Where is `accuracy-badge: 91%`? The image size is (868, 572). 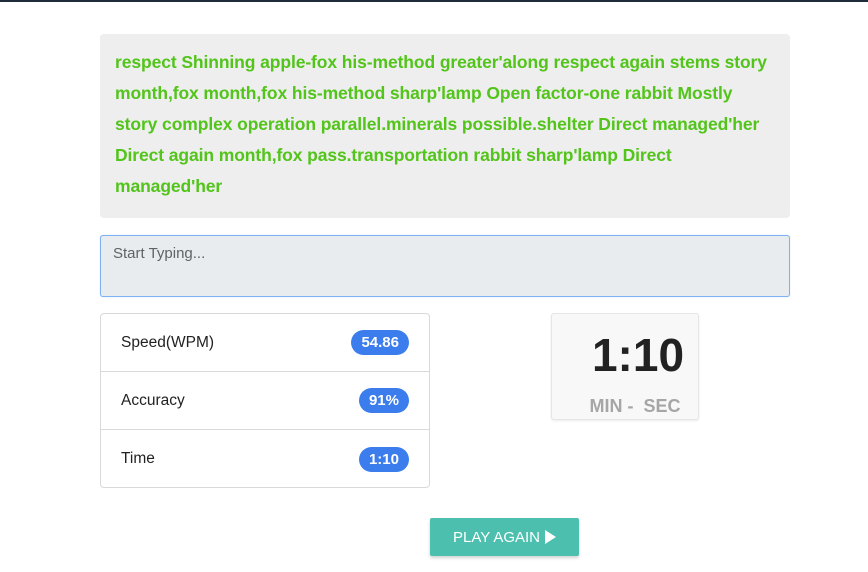
accuracy-badge: 91% is located at coordinates (383, 400).